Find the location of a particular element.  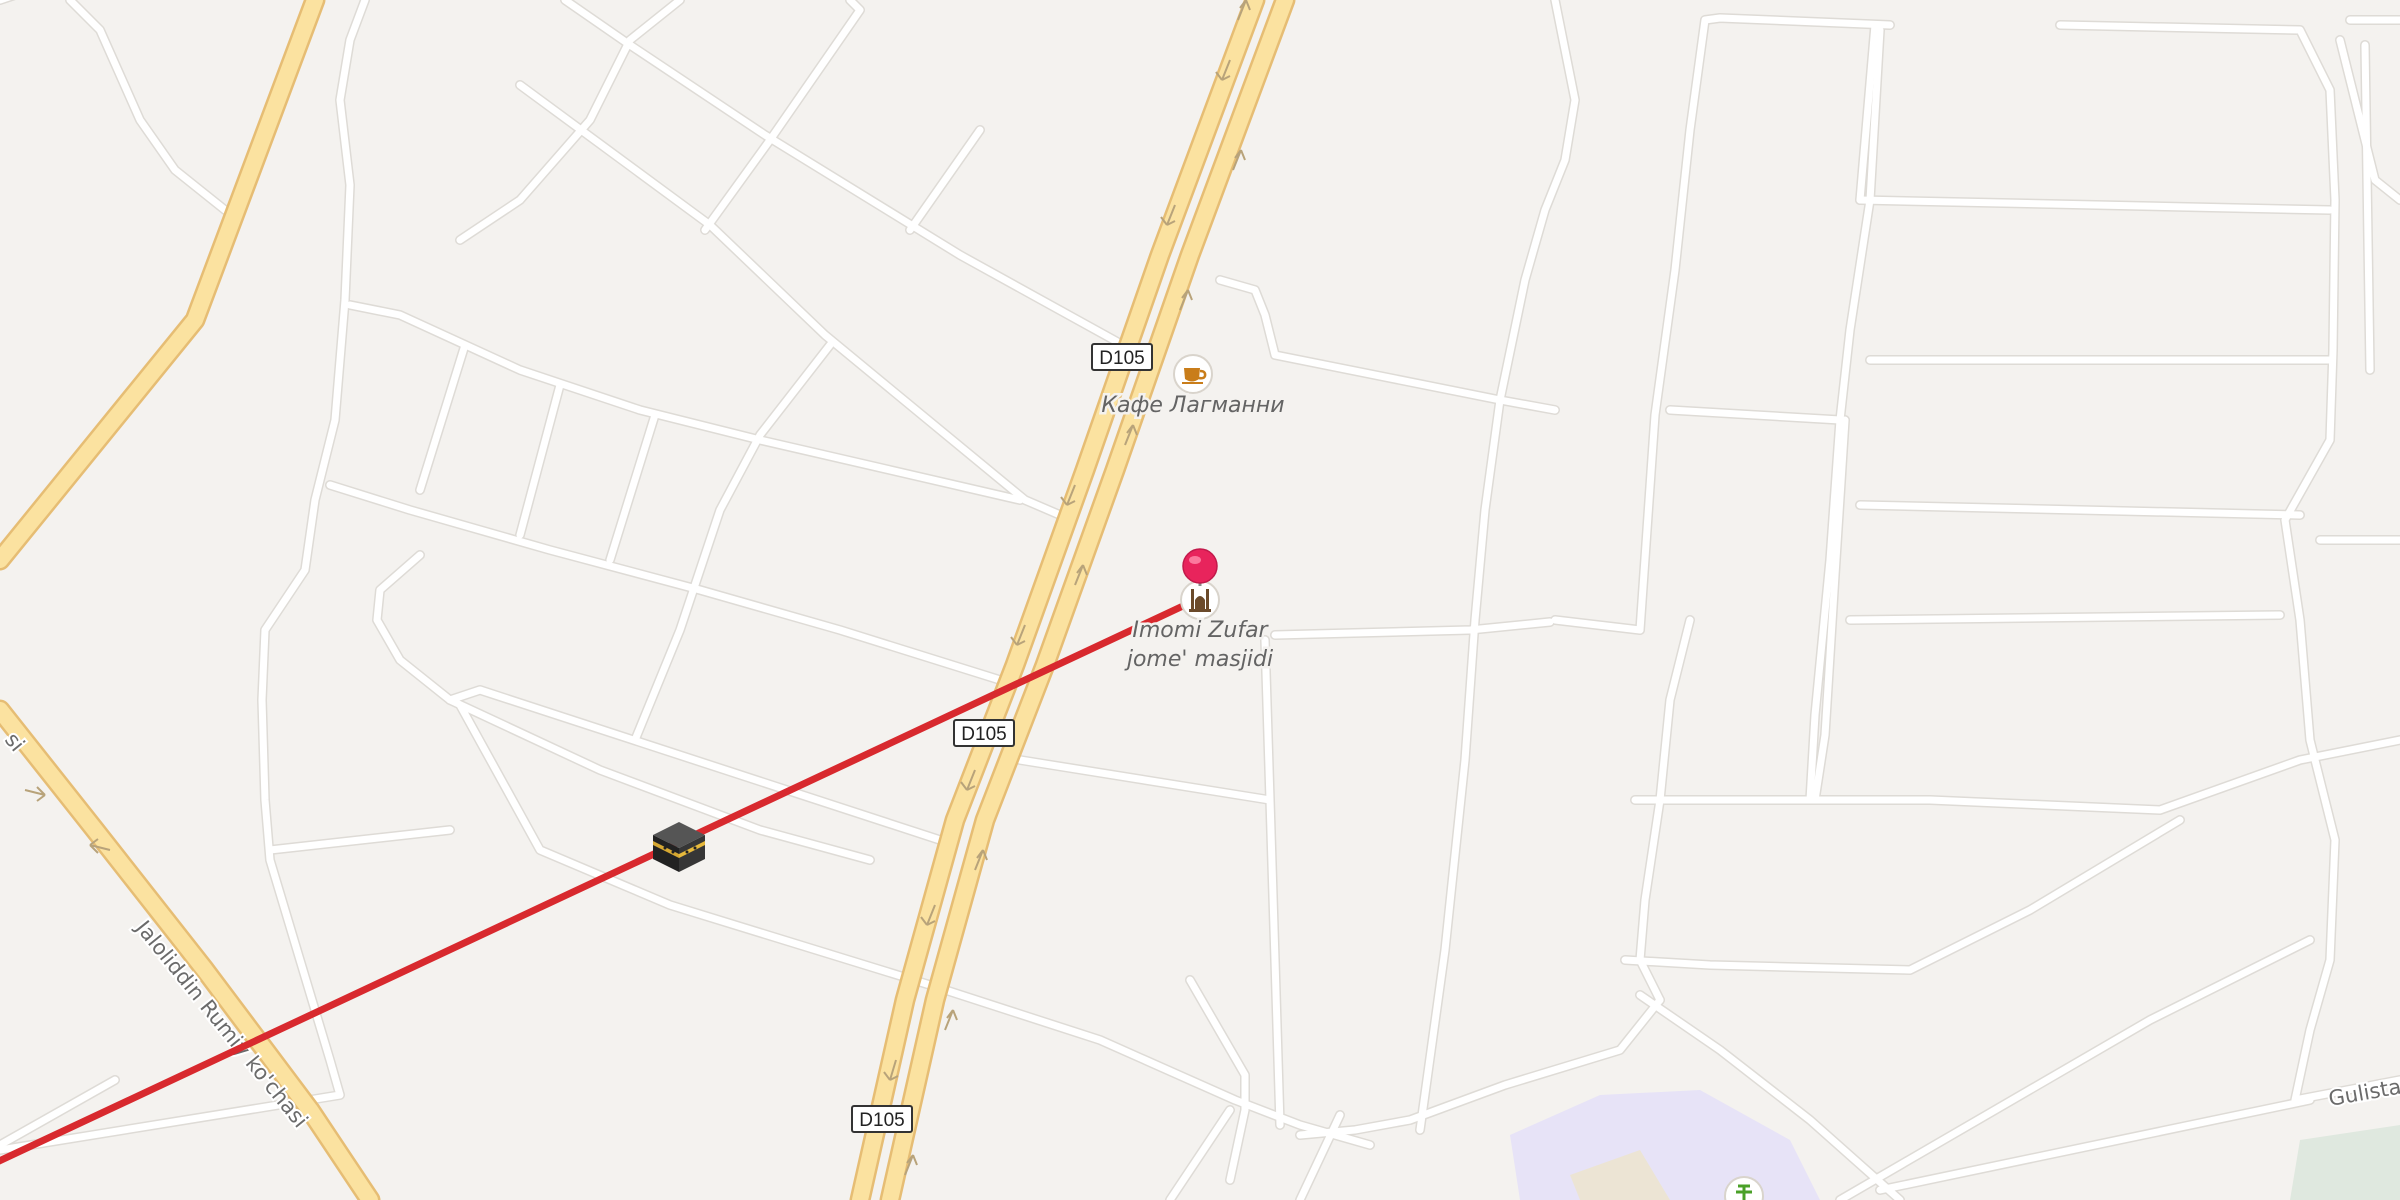

road-shield-d105-1: D105 is located at coordinates (1122, 357).